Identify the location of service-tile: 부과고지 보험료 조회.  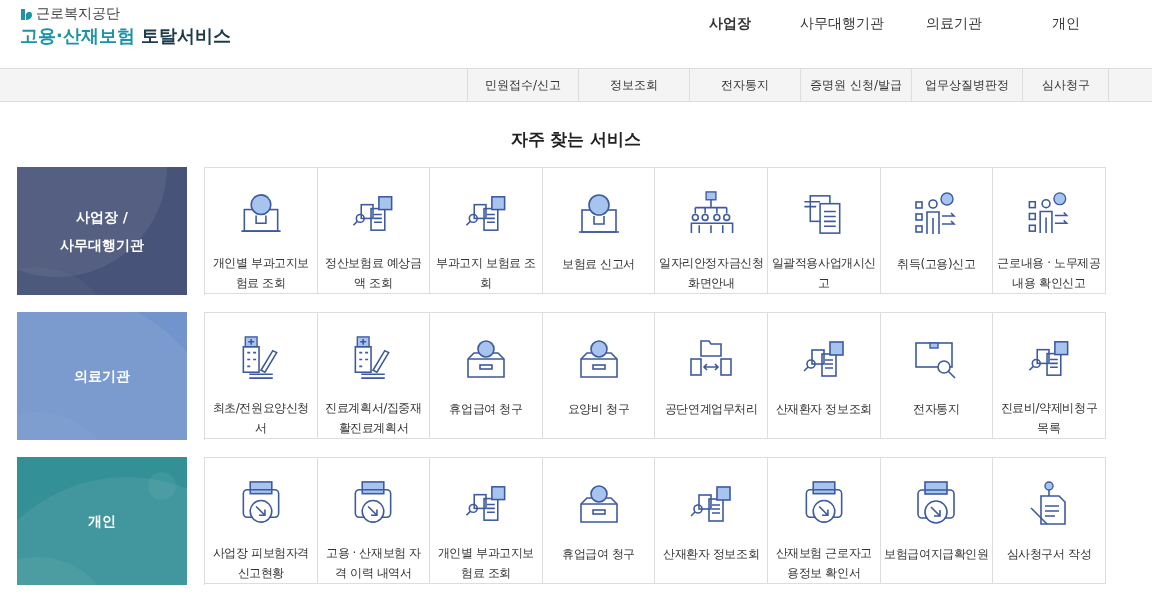
(486, 231).